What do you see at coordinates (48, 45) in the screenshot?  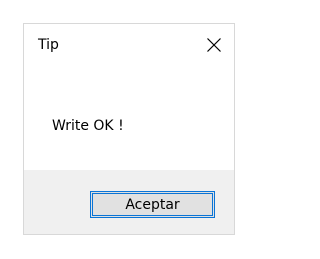 I see `dialog-title: Tip` at bounding box center [48, 45].